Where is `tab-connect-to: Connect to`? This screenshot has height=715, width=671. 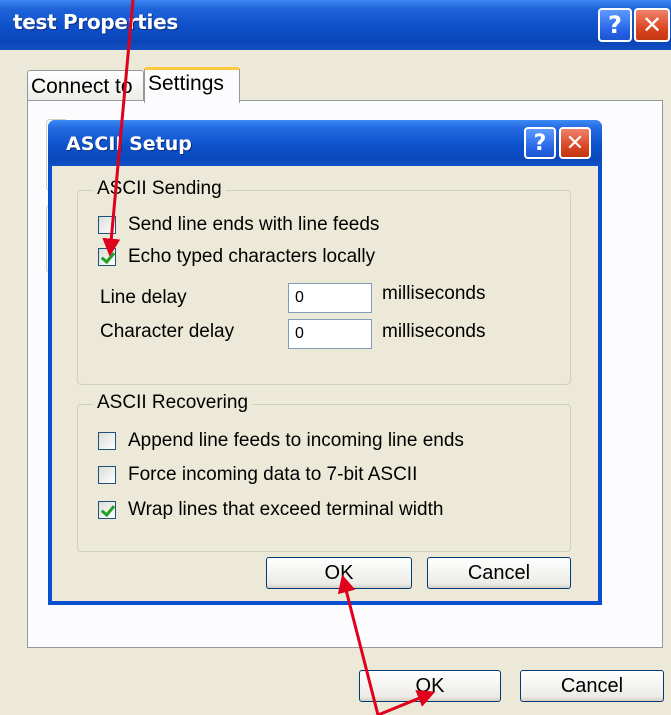
tab-connect-to: Connect to is located at coordinates (85, 86).